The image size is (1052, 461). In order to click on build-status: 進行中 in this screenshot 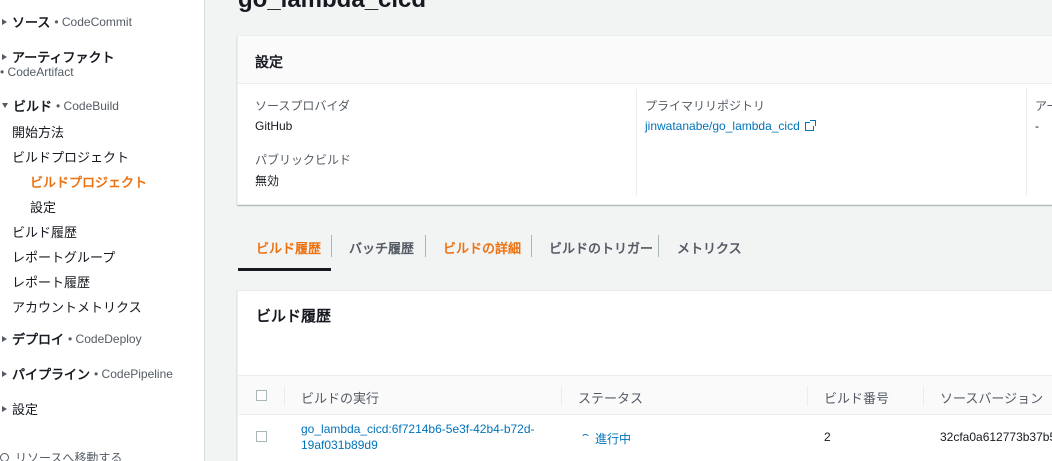, I will do `click(606, 438)`.